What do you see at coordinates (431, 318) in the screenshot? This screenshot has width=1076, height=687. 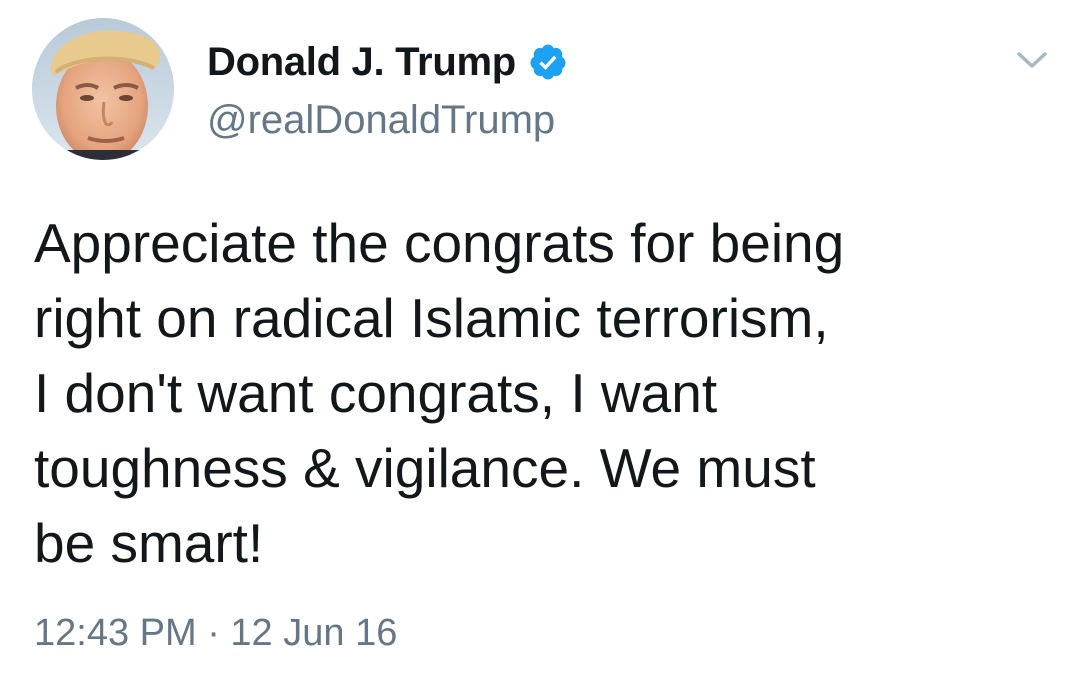 I see `tweet-text-line: right on radical Islamic terrorism,` at bounding box center [431, 318].